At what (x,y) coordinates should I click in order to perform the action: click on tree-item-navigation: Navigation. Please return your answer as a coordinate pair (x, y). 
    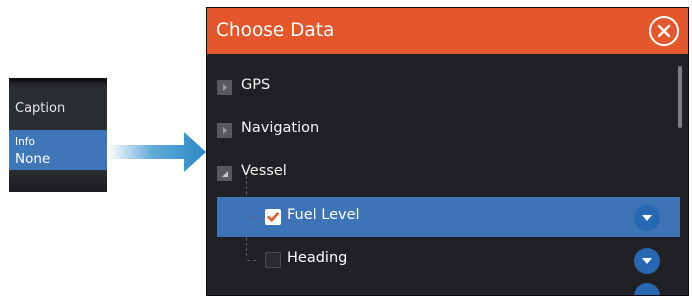
    Looking at the image, I should click on (448, 130).